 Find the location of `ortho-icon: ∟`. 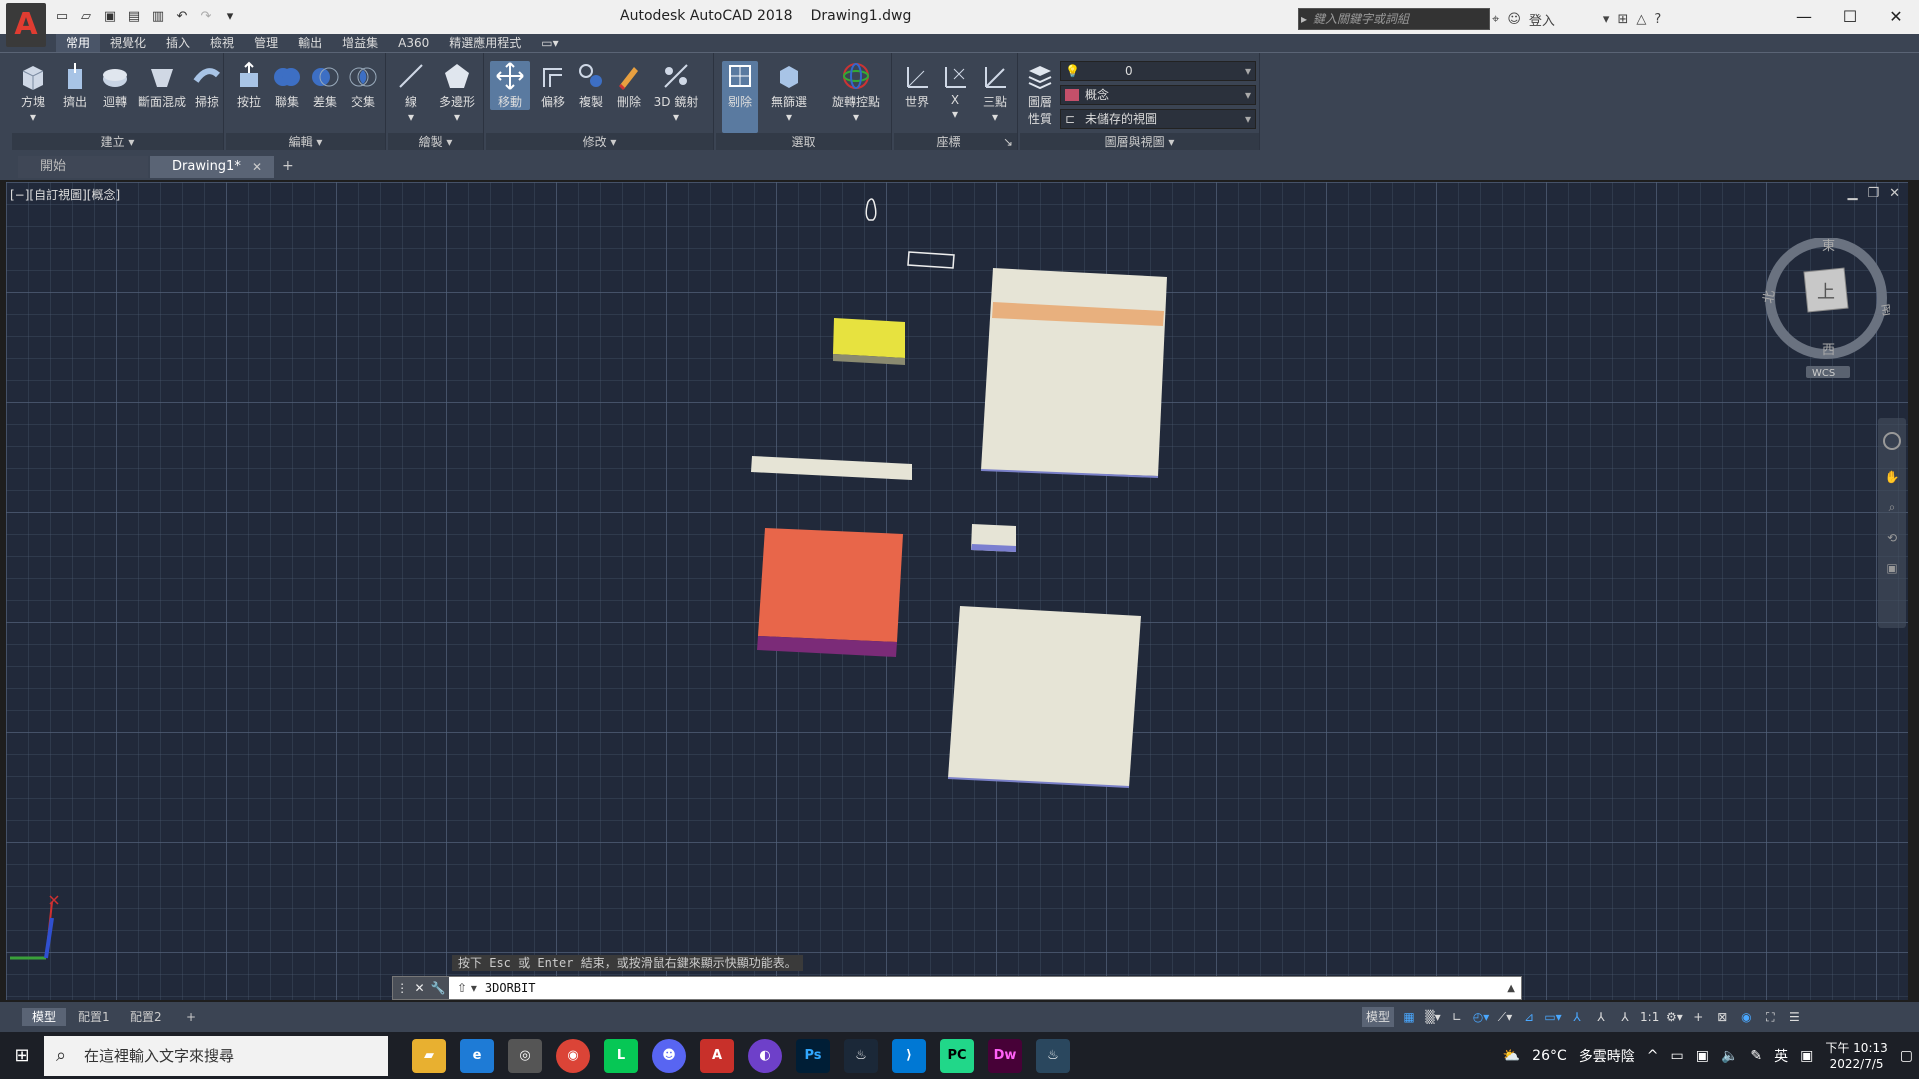

ortho-icon: ∟ is located at coordinates (1457, 1017).